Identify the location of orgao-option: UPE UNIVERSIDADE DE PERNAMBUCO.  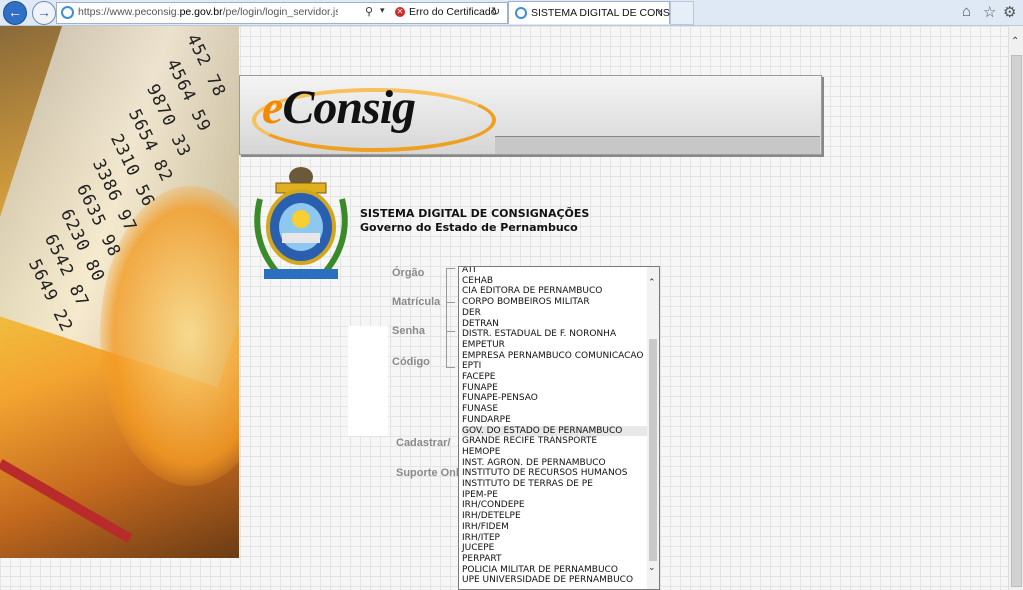
(554, 580).